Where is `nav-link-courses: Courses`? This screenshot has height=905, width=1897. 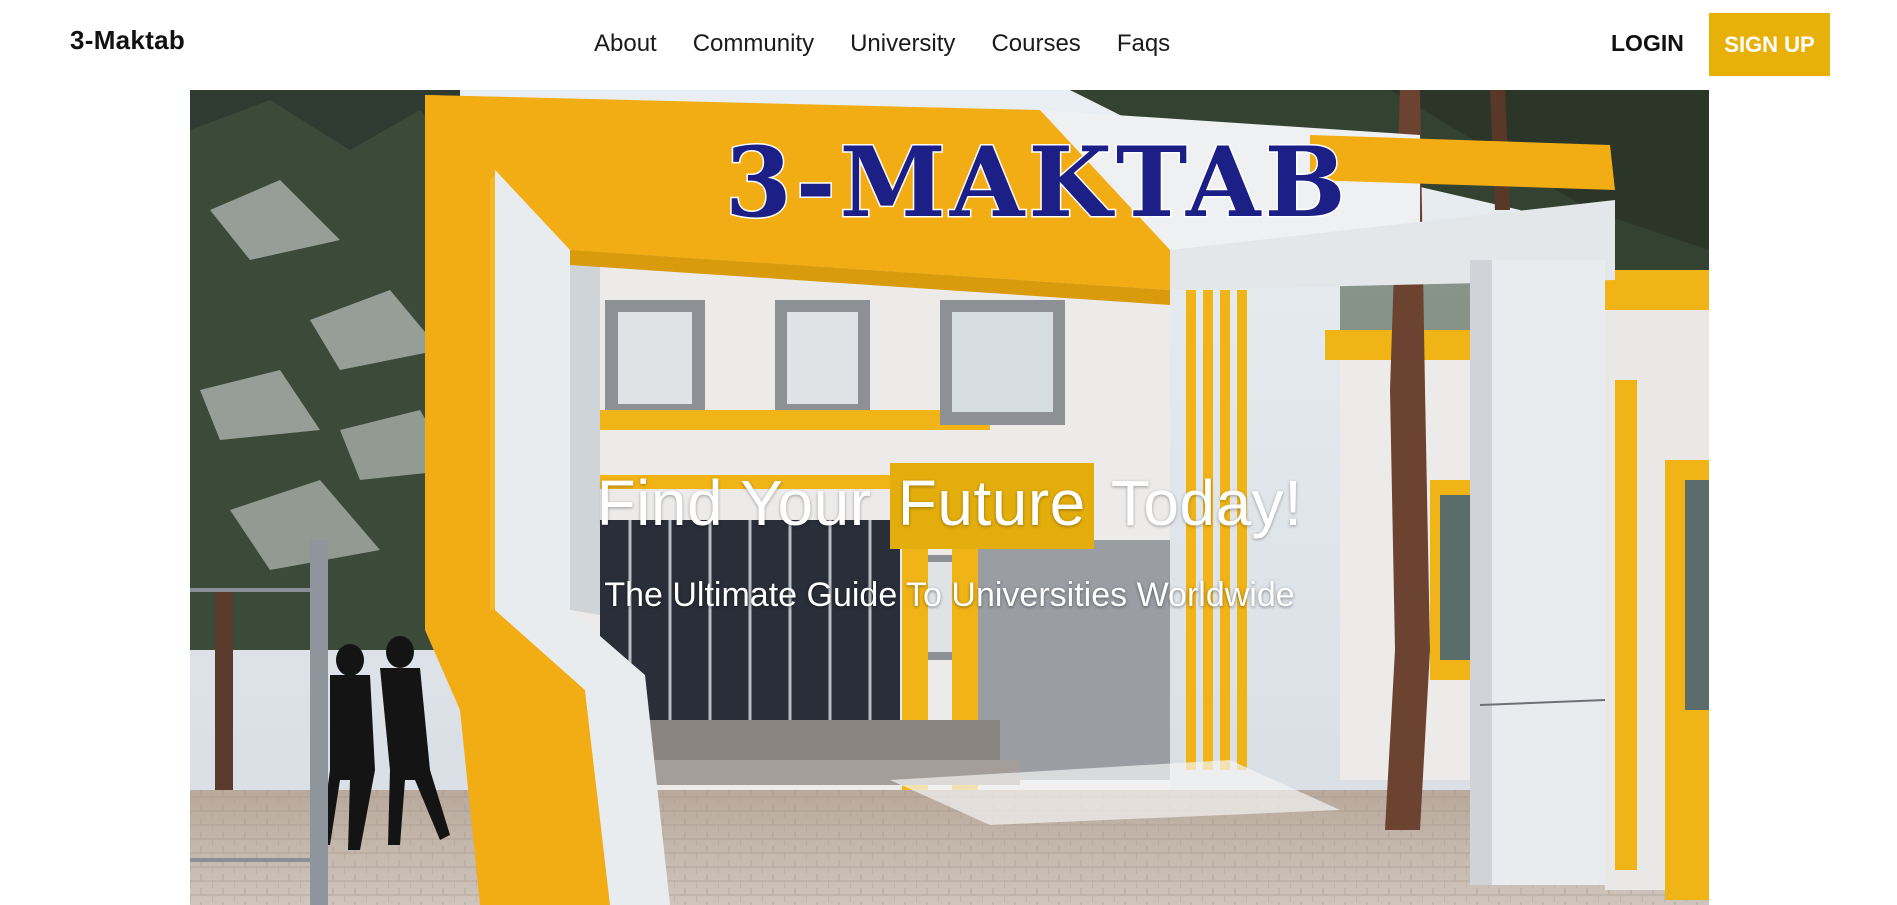
nav-link-courses: Courses is located at coordinates (1035, 44).